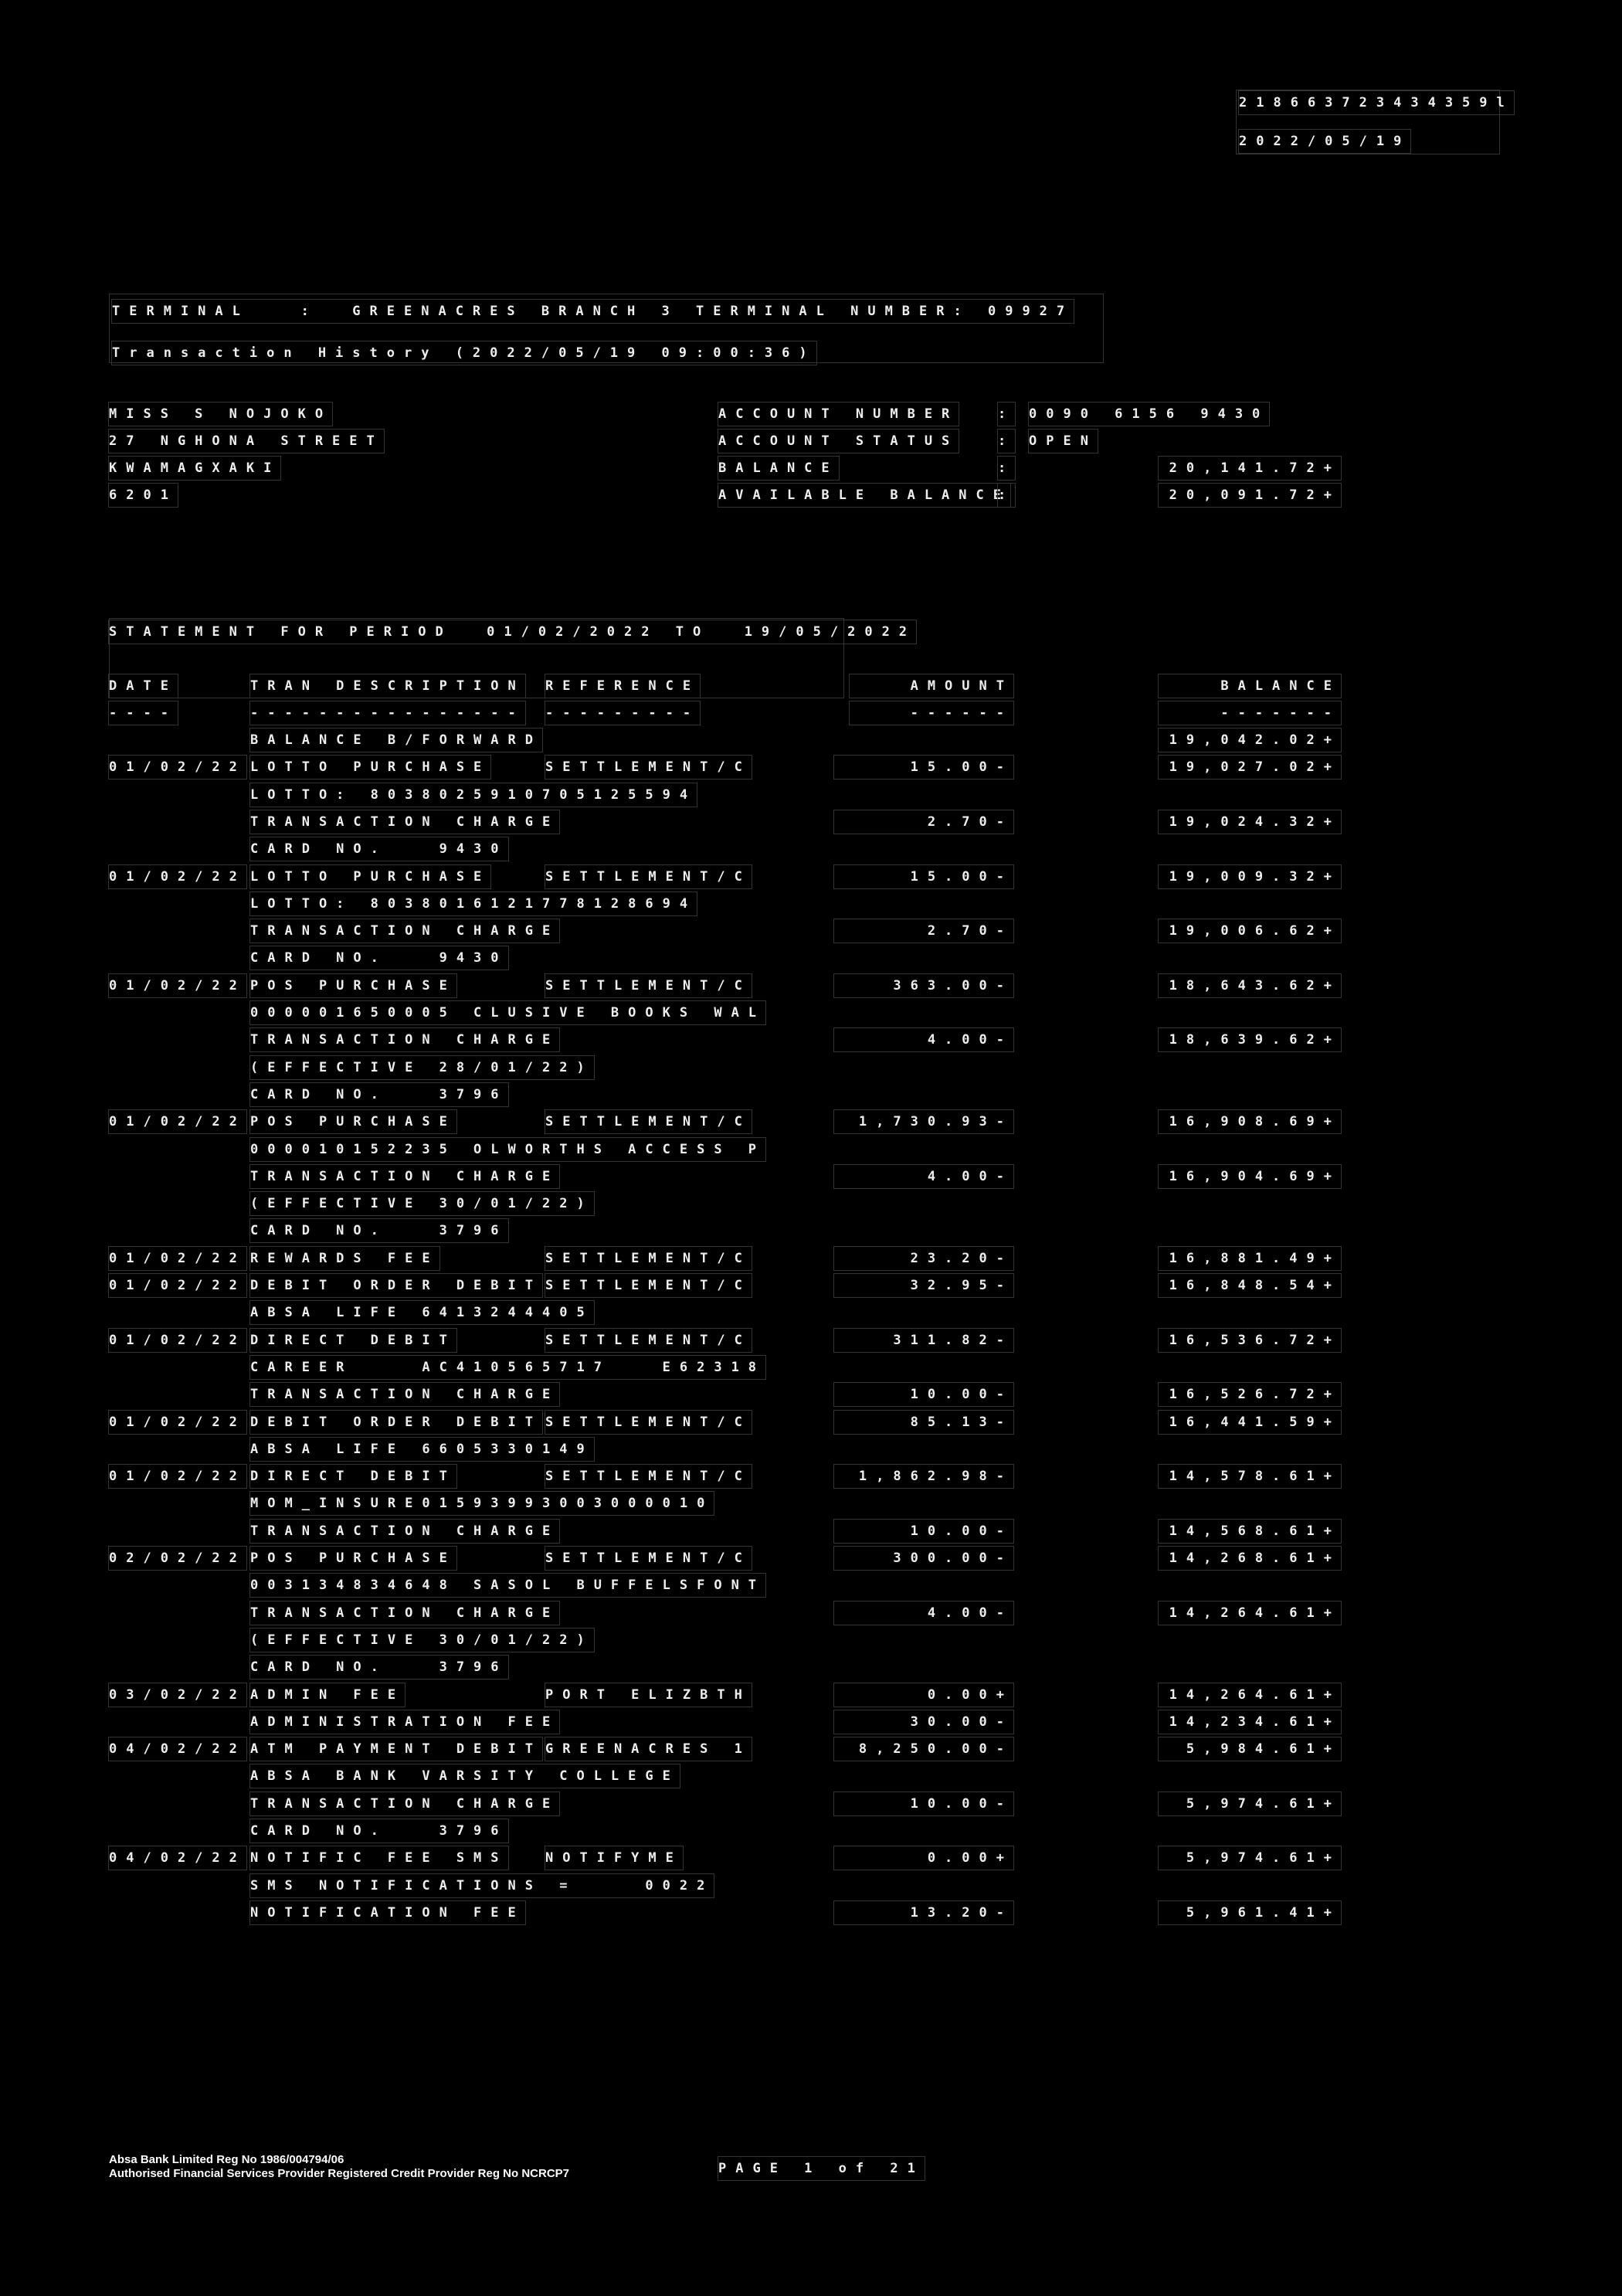 The image size is (1622, 2296). I want to click on row-reference: GREENACRES 1, so click(648, 1749).